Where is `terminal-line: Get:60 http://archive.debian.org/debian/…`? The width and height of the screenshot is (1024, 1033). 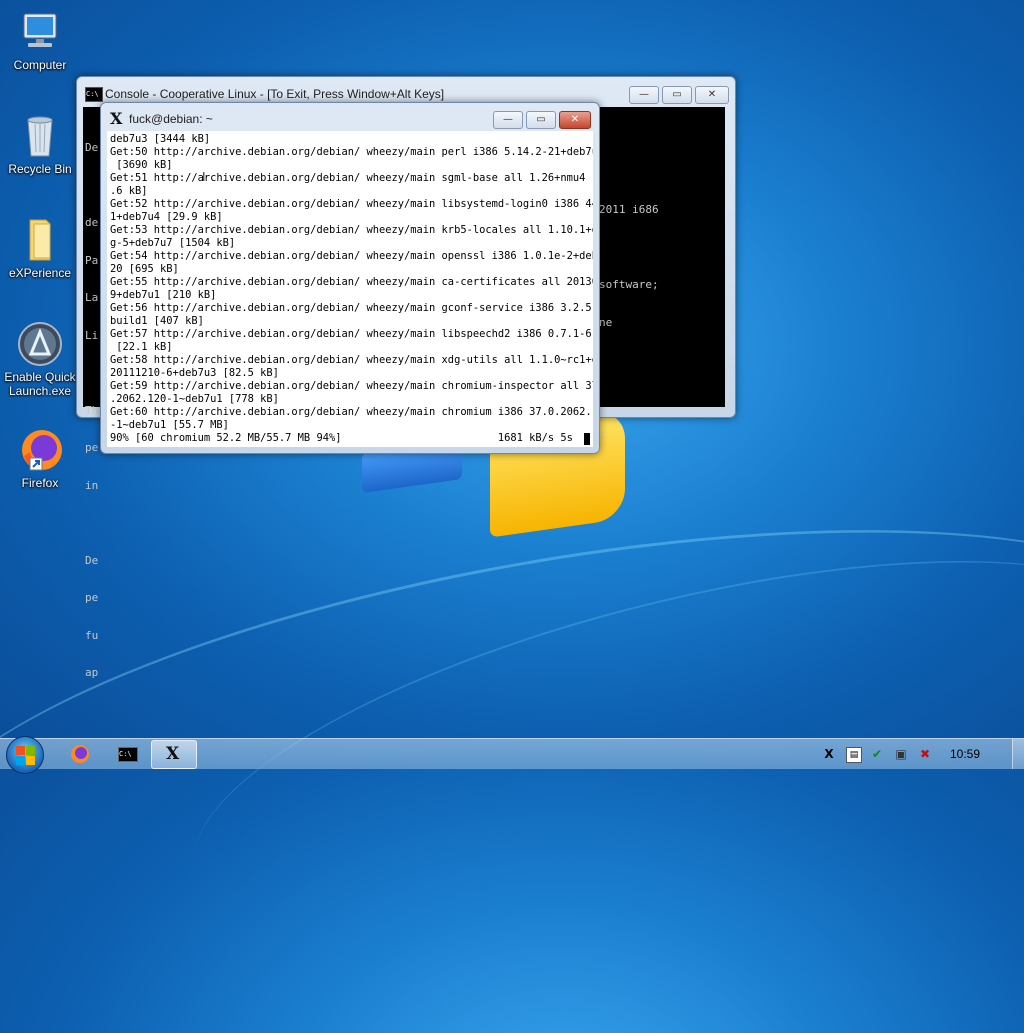
terminal-line: Get:60 http://archive.debian.org/debian/… is located at coordinates (351, 412).